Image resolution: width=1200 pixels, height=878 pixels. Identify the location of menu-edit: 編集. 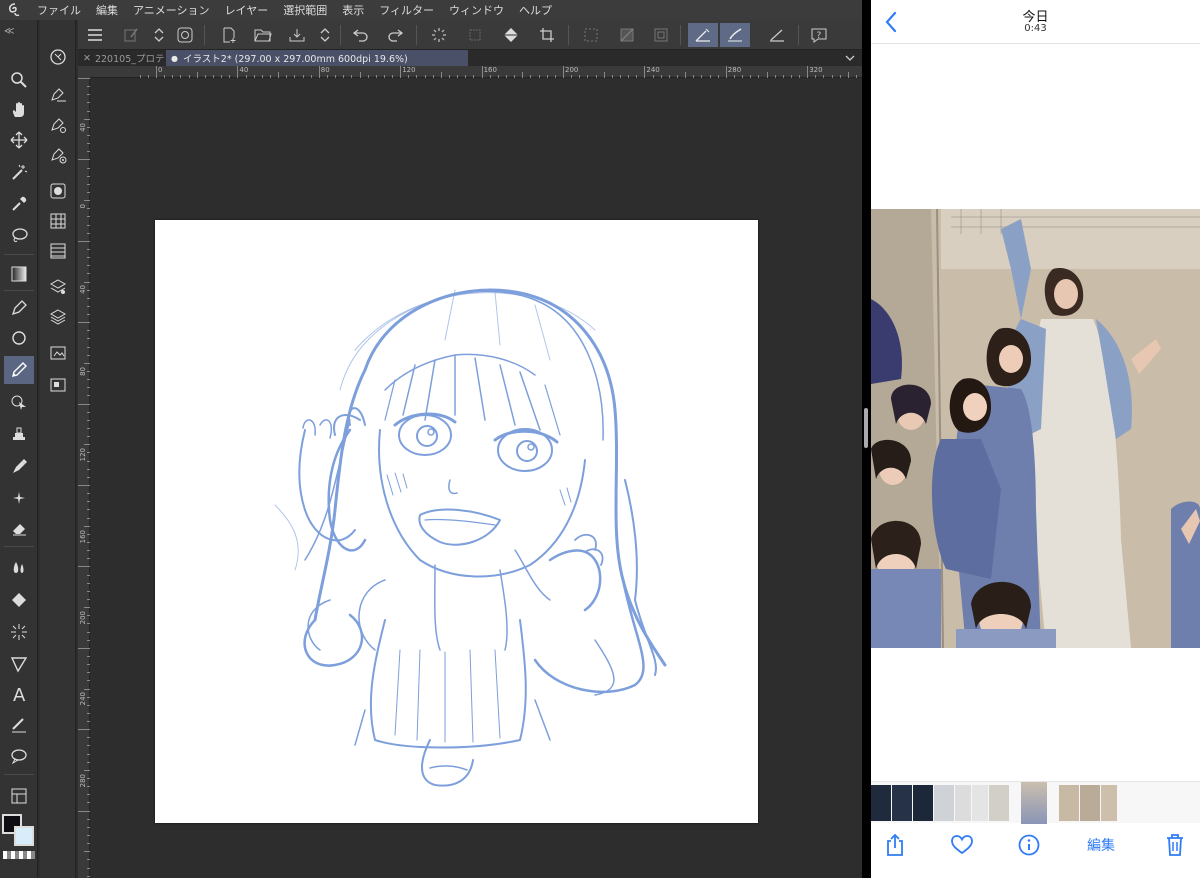
(107, 10).